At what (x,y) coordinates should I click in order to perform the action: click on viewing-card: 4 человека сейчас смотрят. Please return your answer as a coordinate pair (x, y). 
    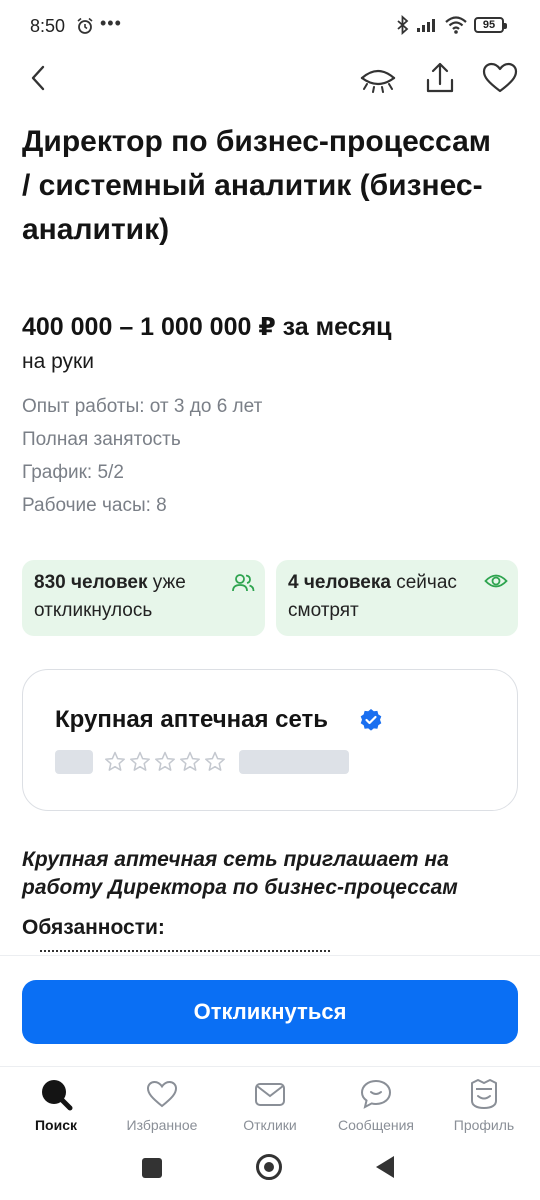
    Looking at the image, I should click on (397, 598).